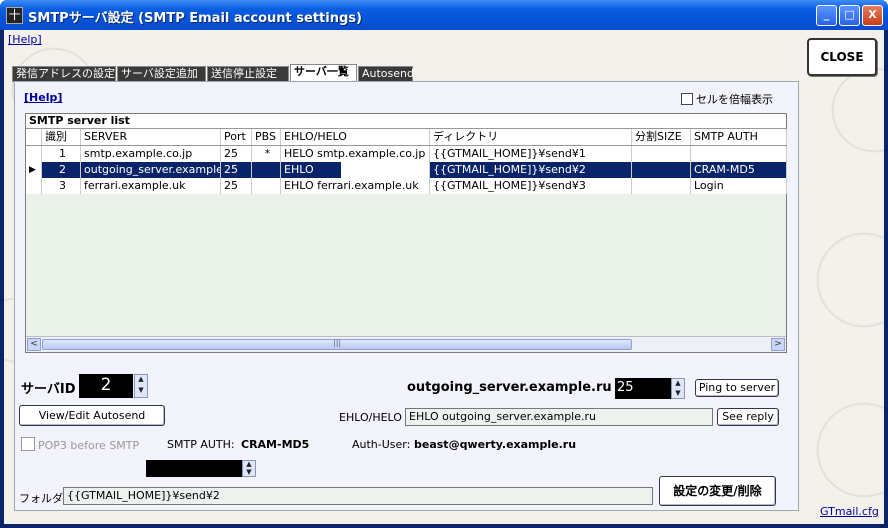 Image resolution: width=888 pixels, height=528 pixels. What do you see at coordinates (370, 417) in the screenshot?
I see `ehlo-label: EHLO/HELO` at bounding box center [370, 417].